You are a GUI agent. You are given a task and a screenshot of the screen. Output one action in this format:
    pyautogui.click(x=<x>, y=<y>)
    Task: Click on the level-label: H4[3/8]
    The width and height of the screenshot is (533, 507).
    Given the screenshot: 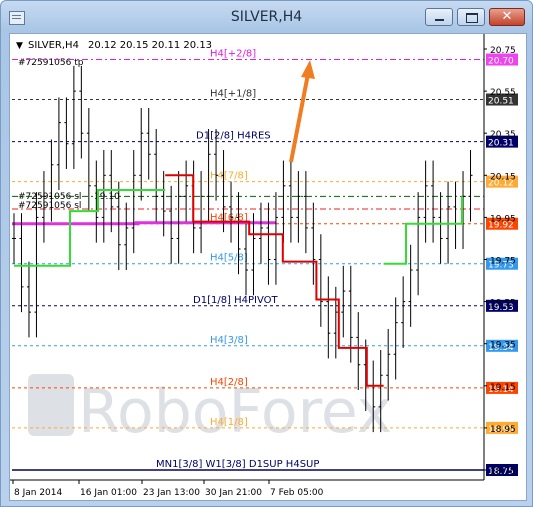 What is the action you would take?
    pyautogui.click(x=229, y=340)
    